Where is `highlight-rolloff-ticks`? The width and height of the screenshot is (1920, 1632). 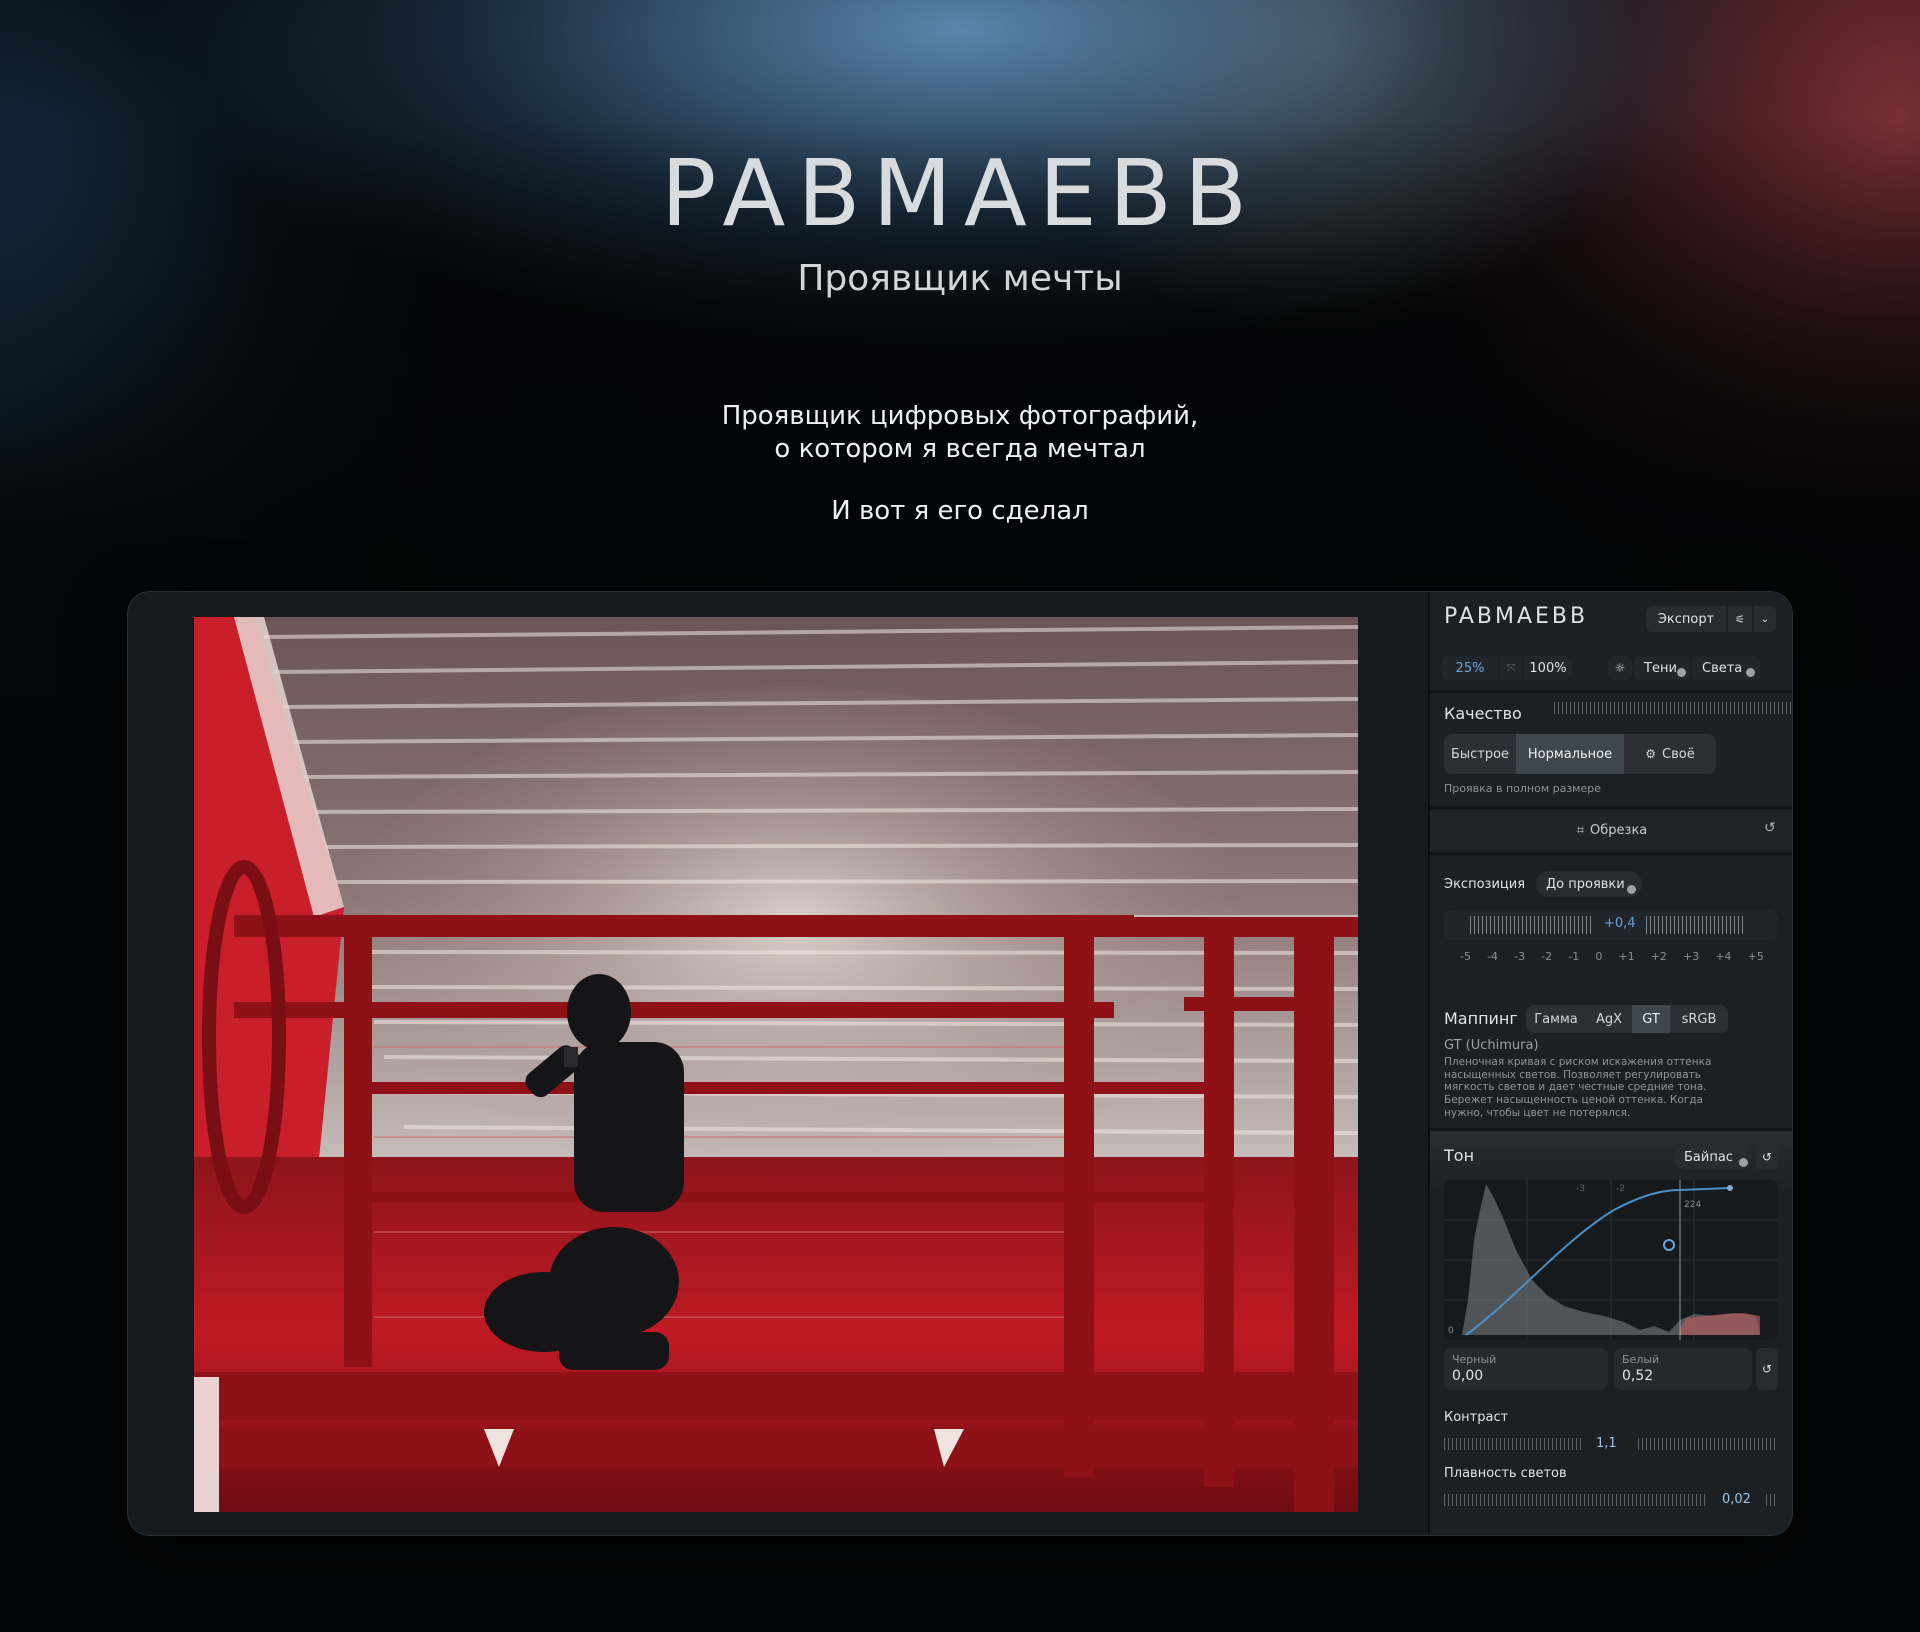
highlight-rolloff-ticks is located at coordinates (1576, 1500).